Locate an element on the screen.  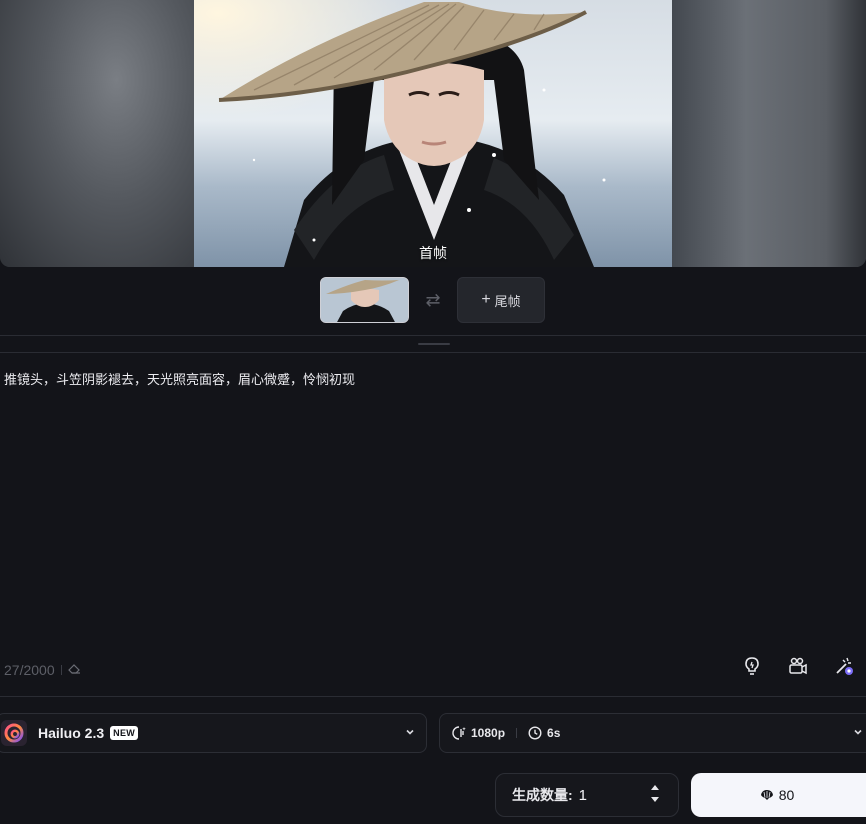
duration-setting: 6s is located at coordinates (544, 733).